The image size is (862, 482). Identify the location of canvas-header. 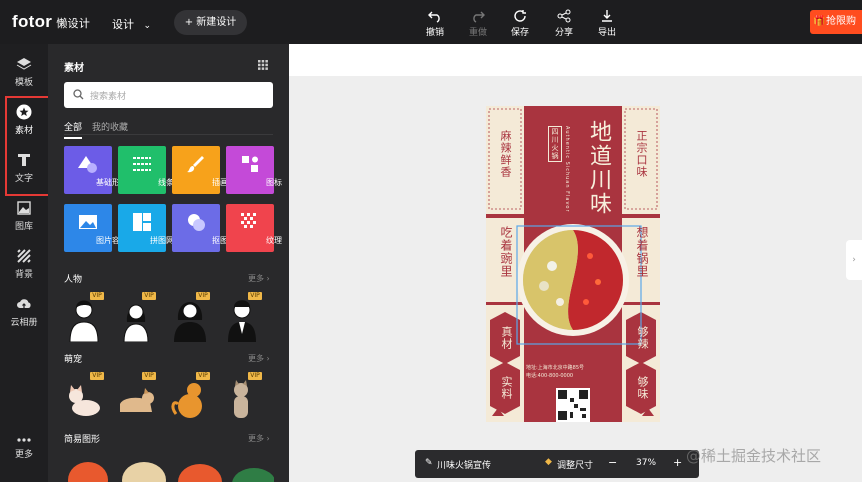
(575, 60).